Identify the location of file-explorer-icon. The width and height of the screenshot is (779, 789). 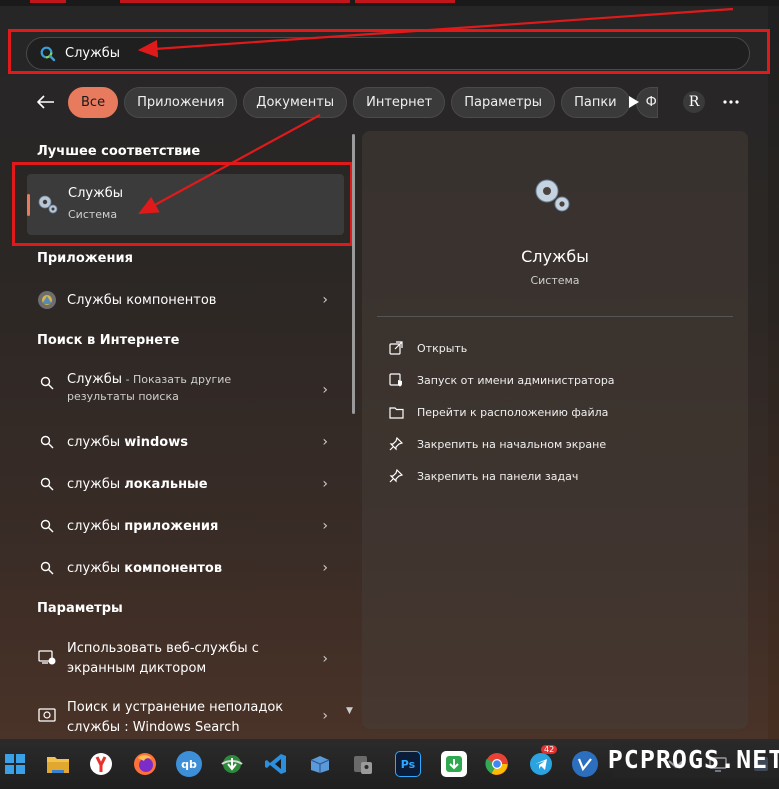
(58, 764).